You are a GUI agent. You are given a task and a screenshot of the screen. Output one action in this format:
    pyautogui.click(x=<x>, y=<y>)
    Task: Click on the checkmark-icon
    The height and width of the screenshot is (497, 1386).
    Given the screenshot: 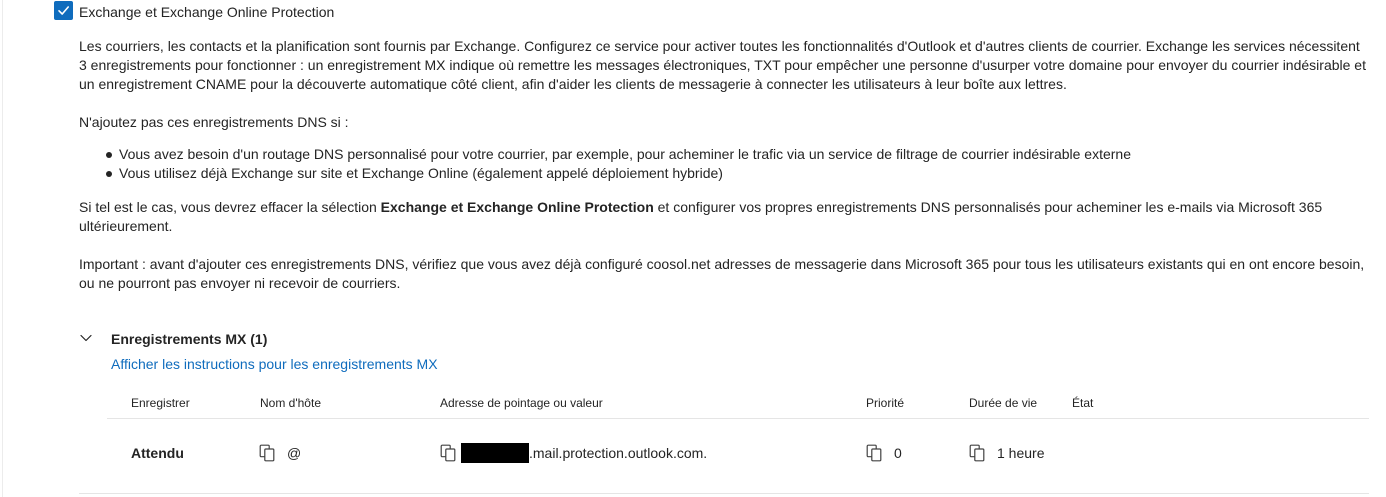 What is the action you would take?
    pyautogui.click(x=63, y=10)
    